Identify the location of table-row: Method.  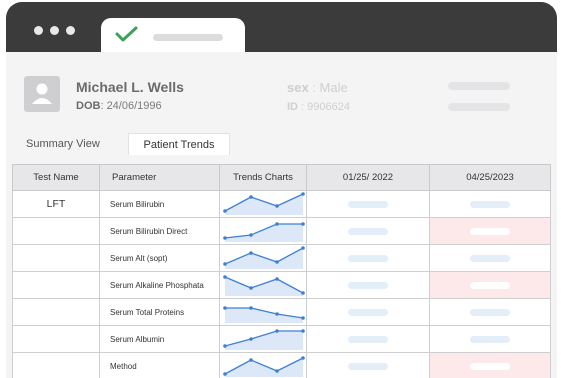
(281, 365).